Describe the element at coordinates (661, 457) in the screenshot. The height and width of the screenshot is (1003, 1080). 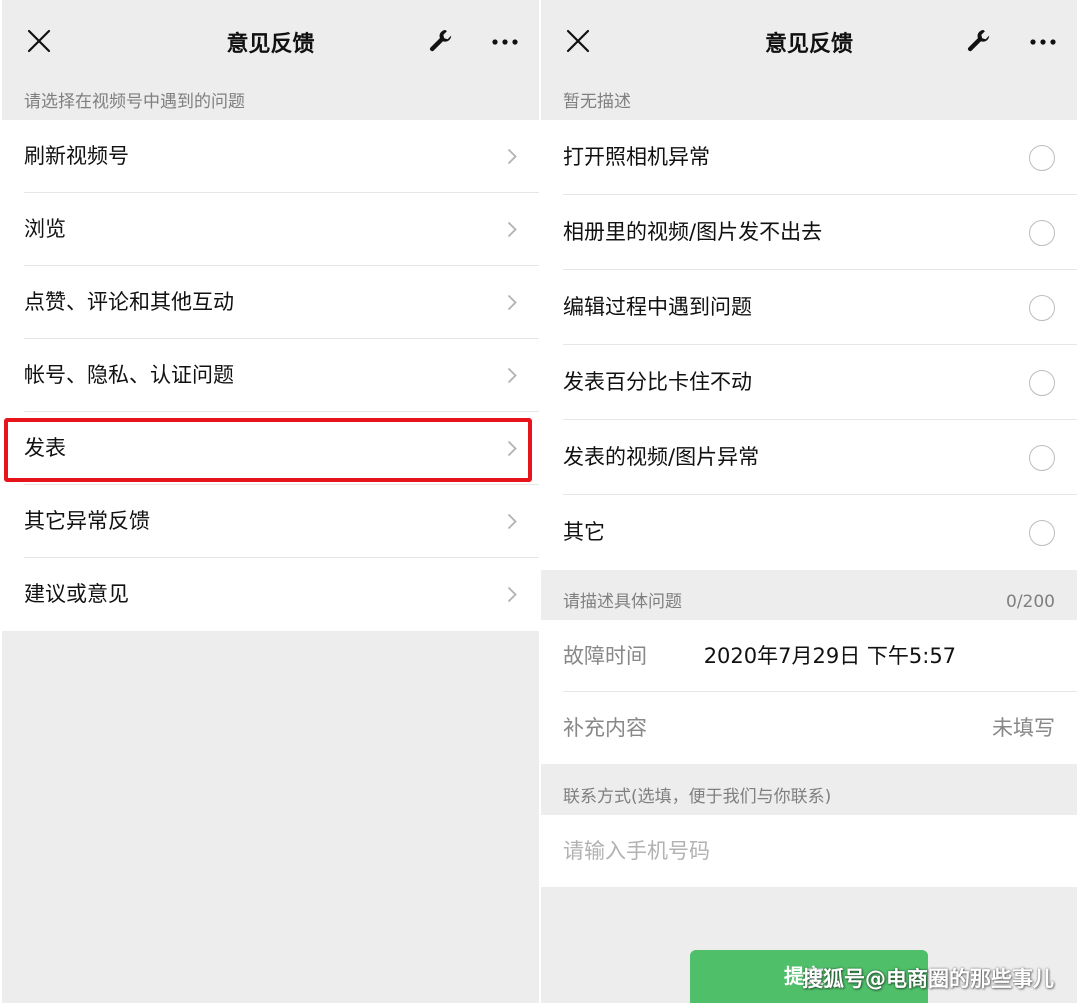
I see `option-label: 发表的视频/图片异常` at that location.